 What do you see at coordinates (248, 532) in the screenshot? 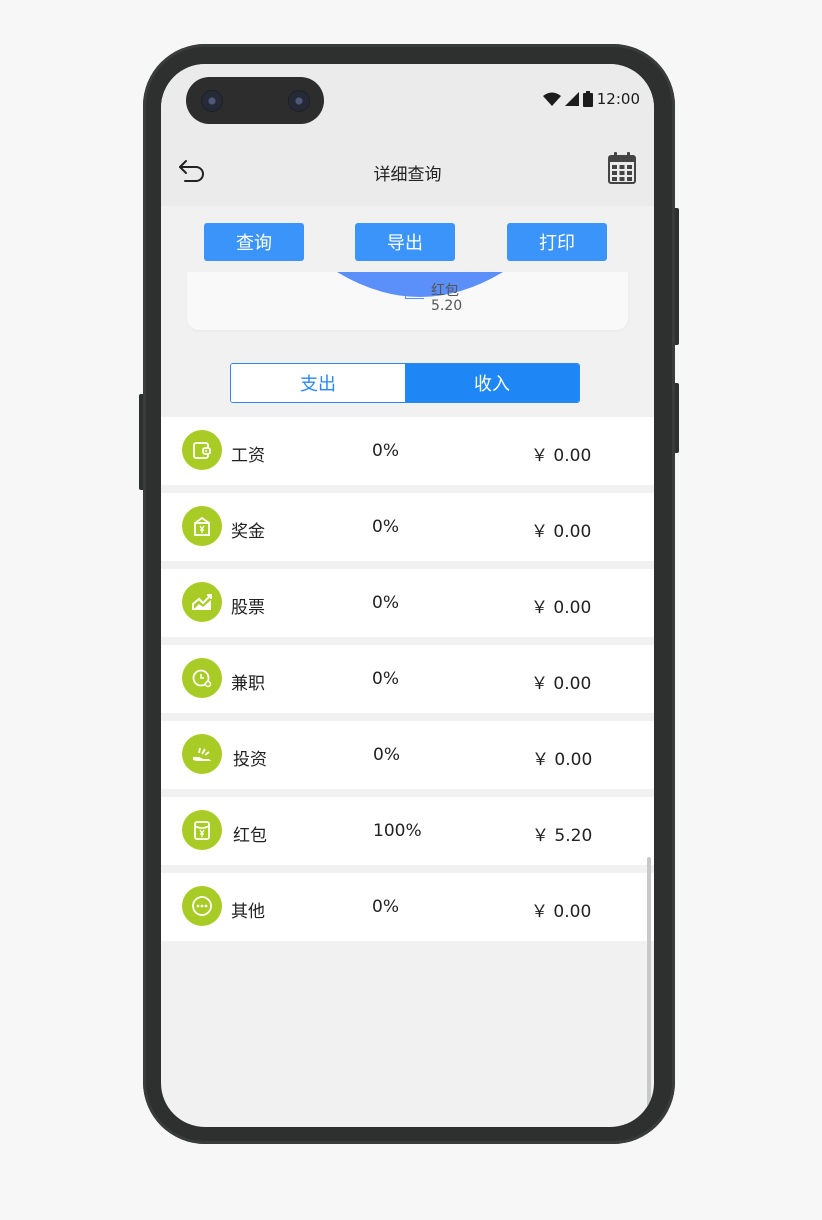
I see `row-name: 奖金` at bounding box center [248, 532].